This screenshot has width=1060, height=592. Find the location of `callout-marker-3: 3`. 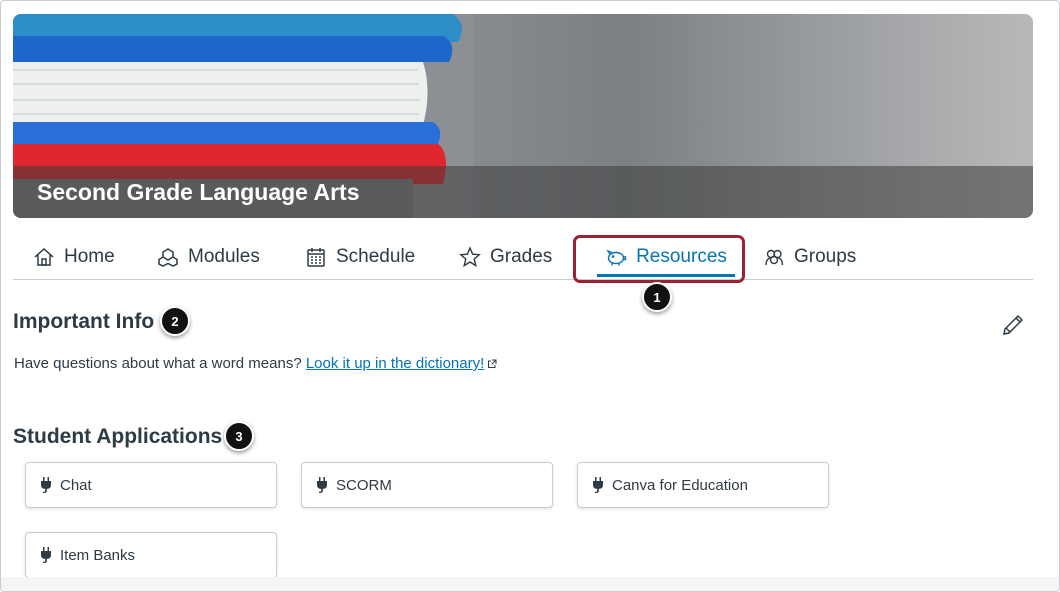

callout-marker-3: 3 is located at coordinates (239, 436).